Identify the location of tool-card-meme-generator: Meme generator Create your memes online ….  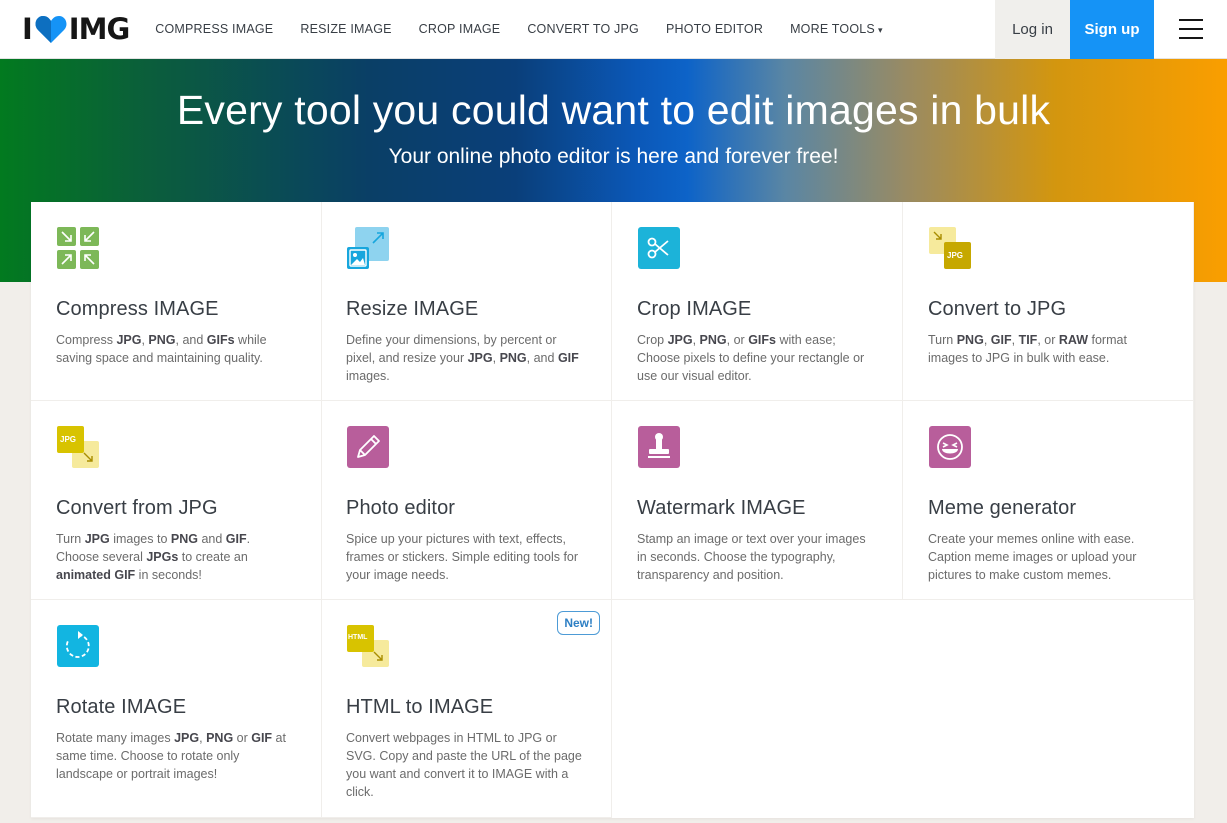
(1048, 500).